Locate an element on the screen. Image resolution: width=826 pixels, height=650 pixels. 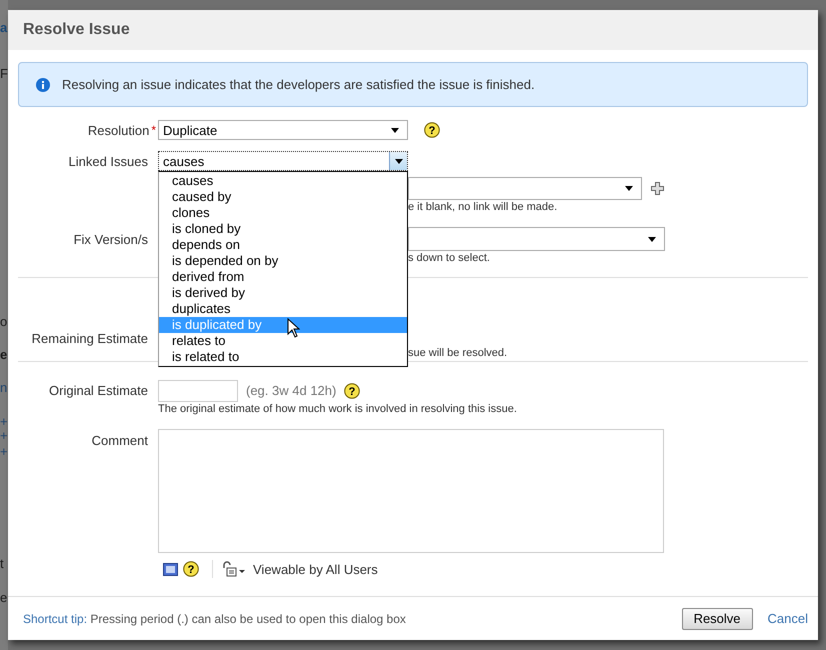
visibility-label: Viewable by All Users is located at coordinates (315, 569).